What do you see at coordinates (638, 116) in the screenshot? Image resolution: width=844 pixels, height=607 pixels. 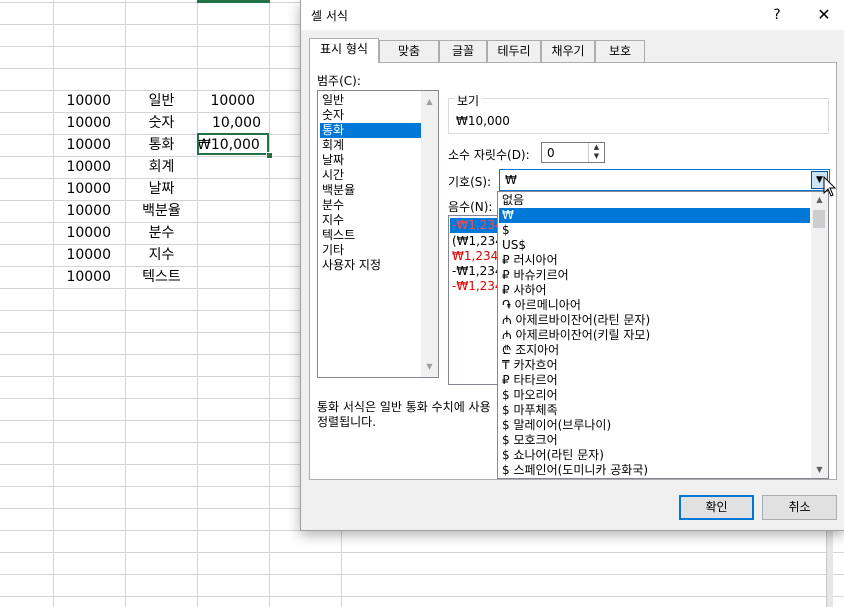 I see `sample-box: ₩10,000` at bounding box center [638, 116].